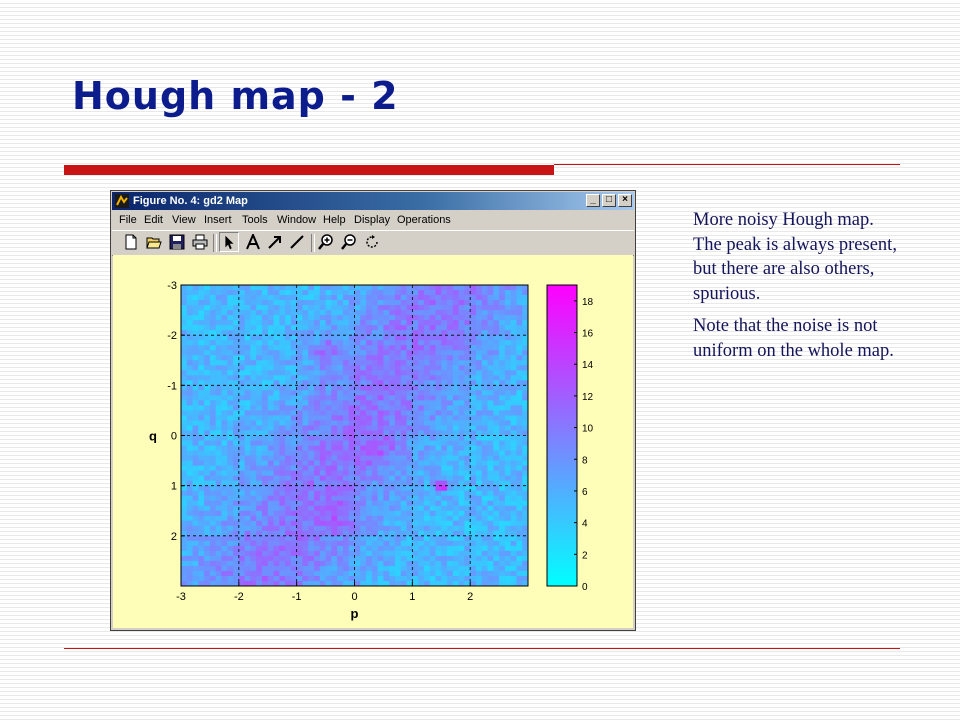  I want to click on print-icon, so click(200, 242).